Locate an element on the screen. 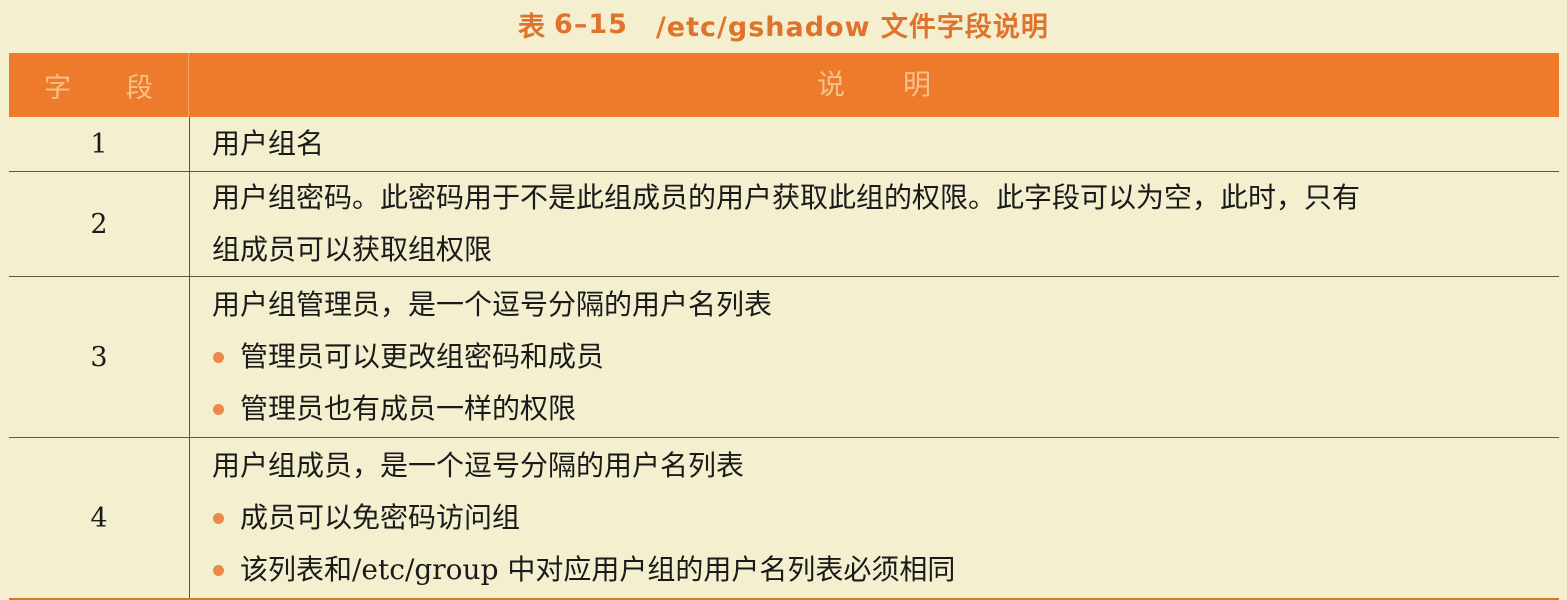 This screenshot has height=600, width=1567. field-description: 用户组名 is located at coordinates (874, 144).